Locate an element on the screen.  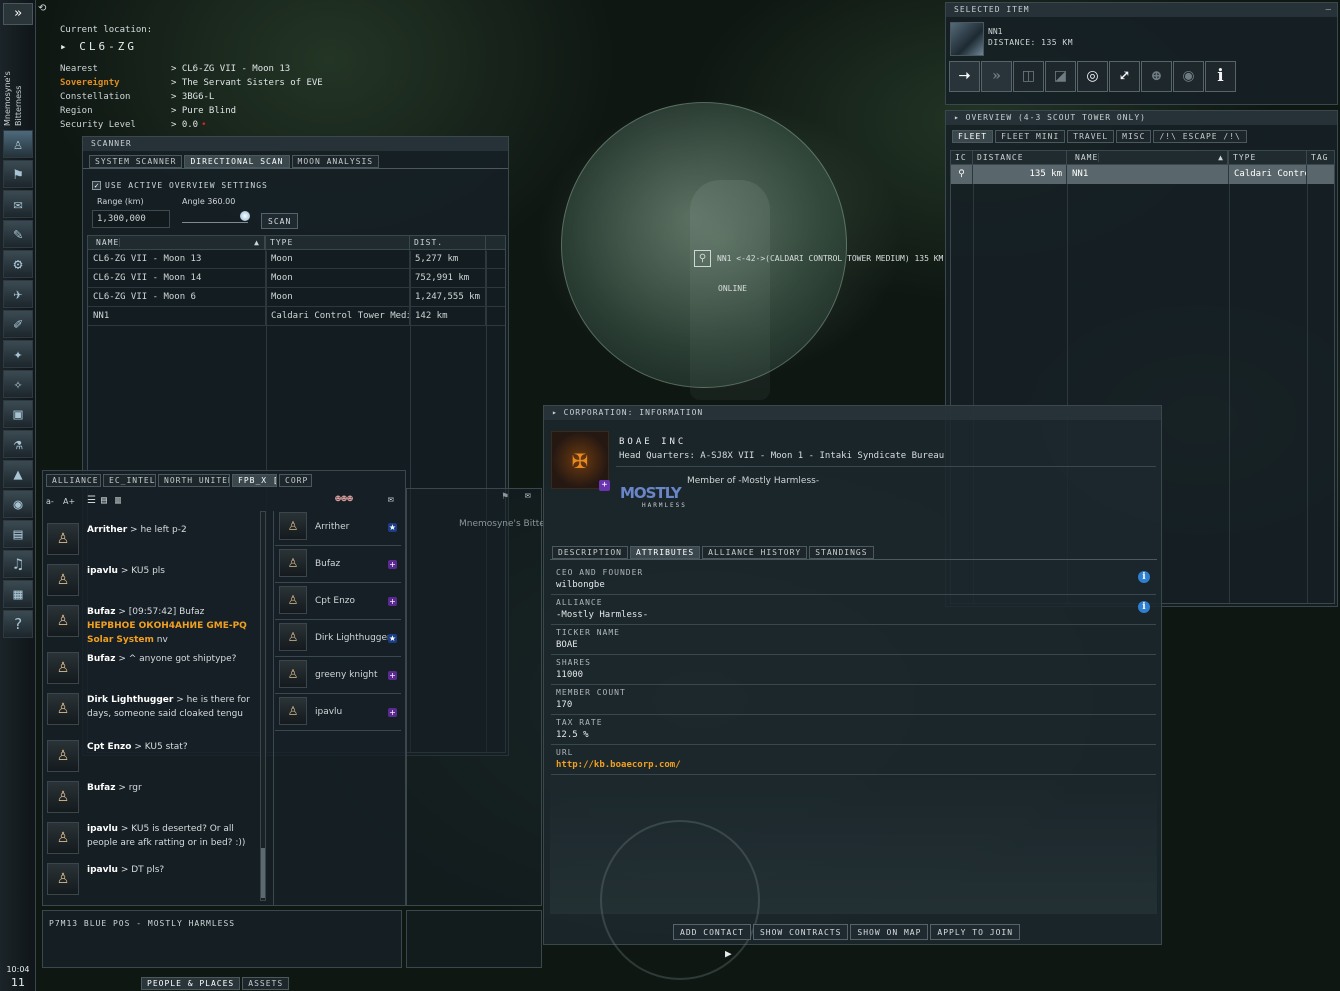
audio-icon: ♫ is located at coordinates (18, 564).